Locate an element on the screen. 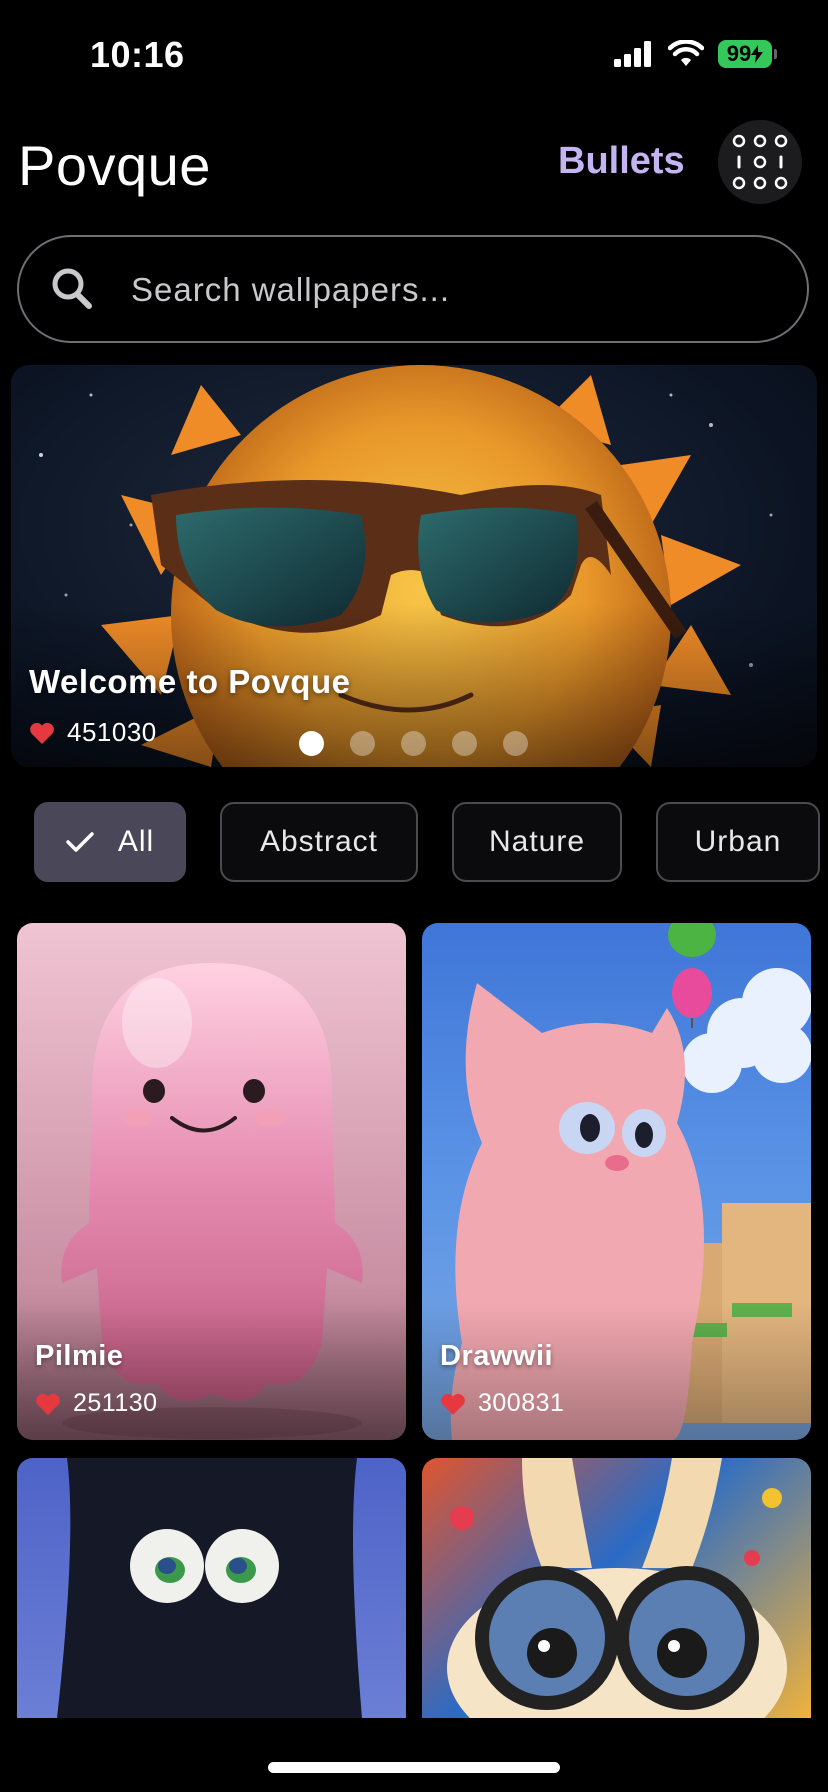 The height and width of the screenshot is (1792, 828). charging-bolt-icon is located at coordinates (757, 54).